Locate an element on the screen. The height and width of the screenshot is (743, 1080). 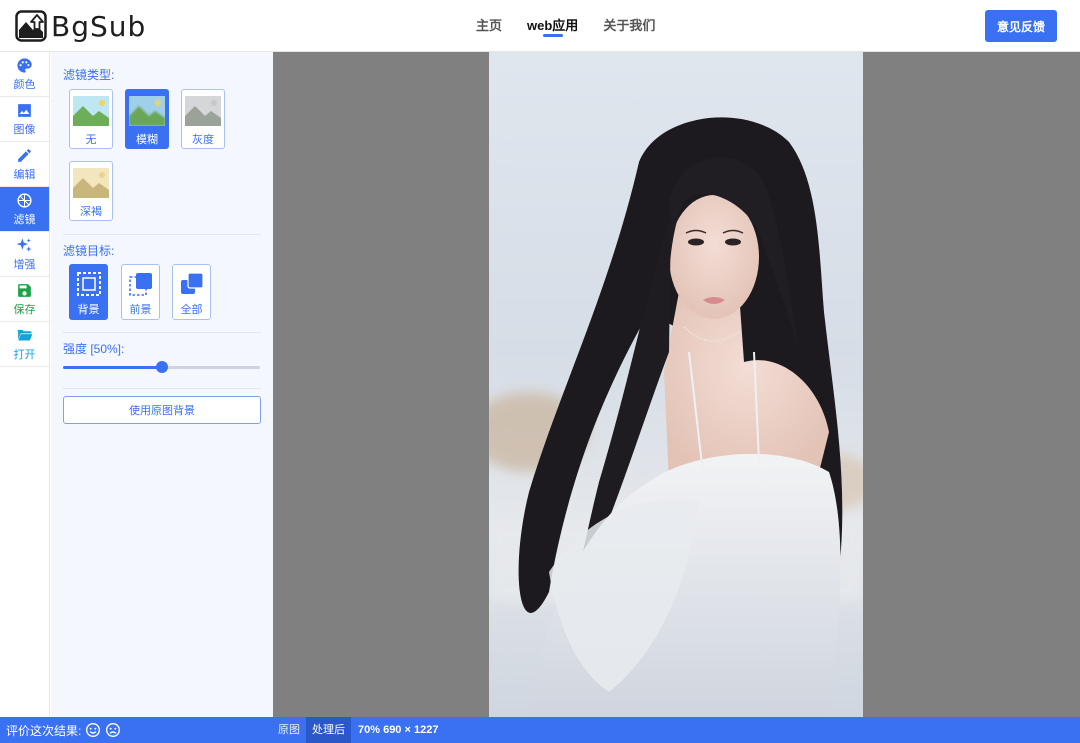
top-header: BgSub 主页 web应用 关于我们 意见反馈 is located at coordinates (540, 26).